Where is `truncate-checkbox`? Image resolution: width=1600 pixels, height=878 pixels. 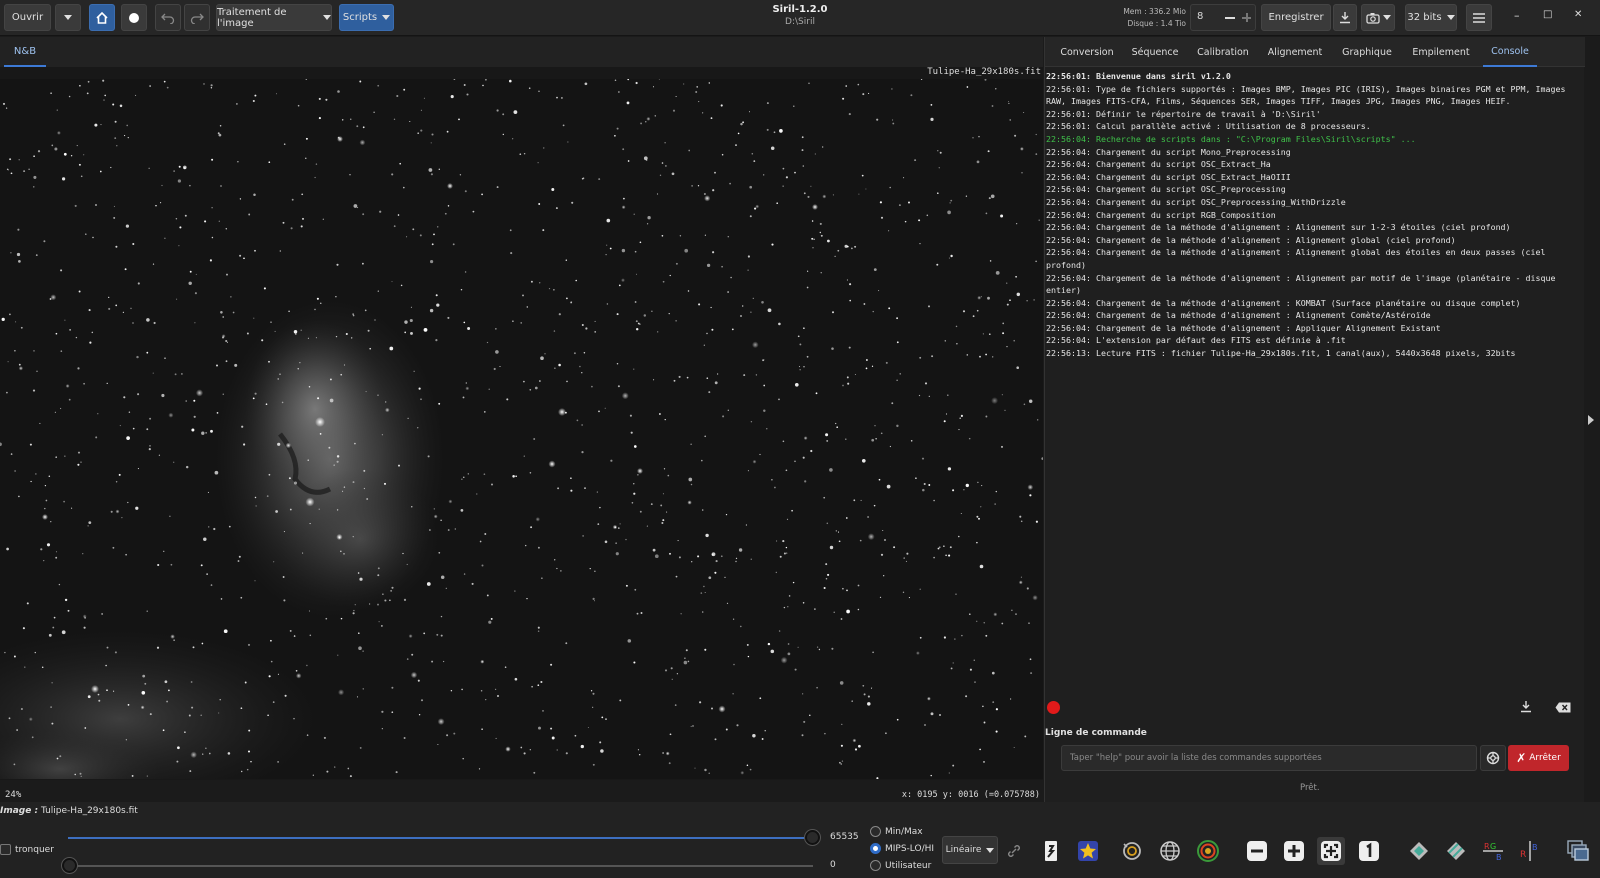
truncate-checkbox is located at coordinates (5, 849).